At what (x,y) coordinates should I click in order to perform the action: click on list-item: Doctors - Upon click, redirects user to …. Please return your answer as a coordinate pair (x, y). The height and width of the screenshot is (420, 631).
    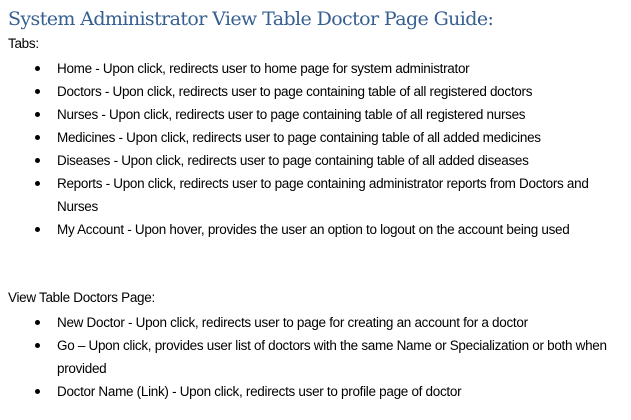
    Looking at the image, I should click on (308, 91).